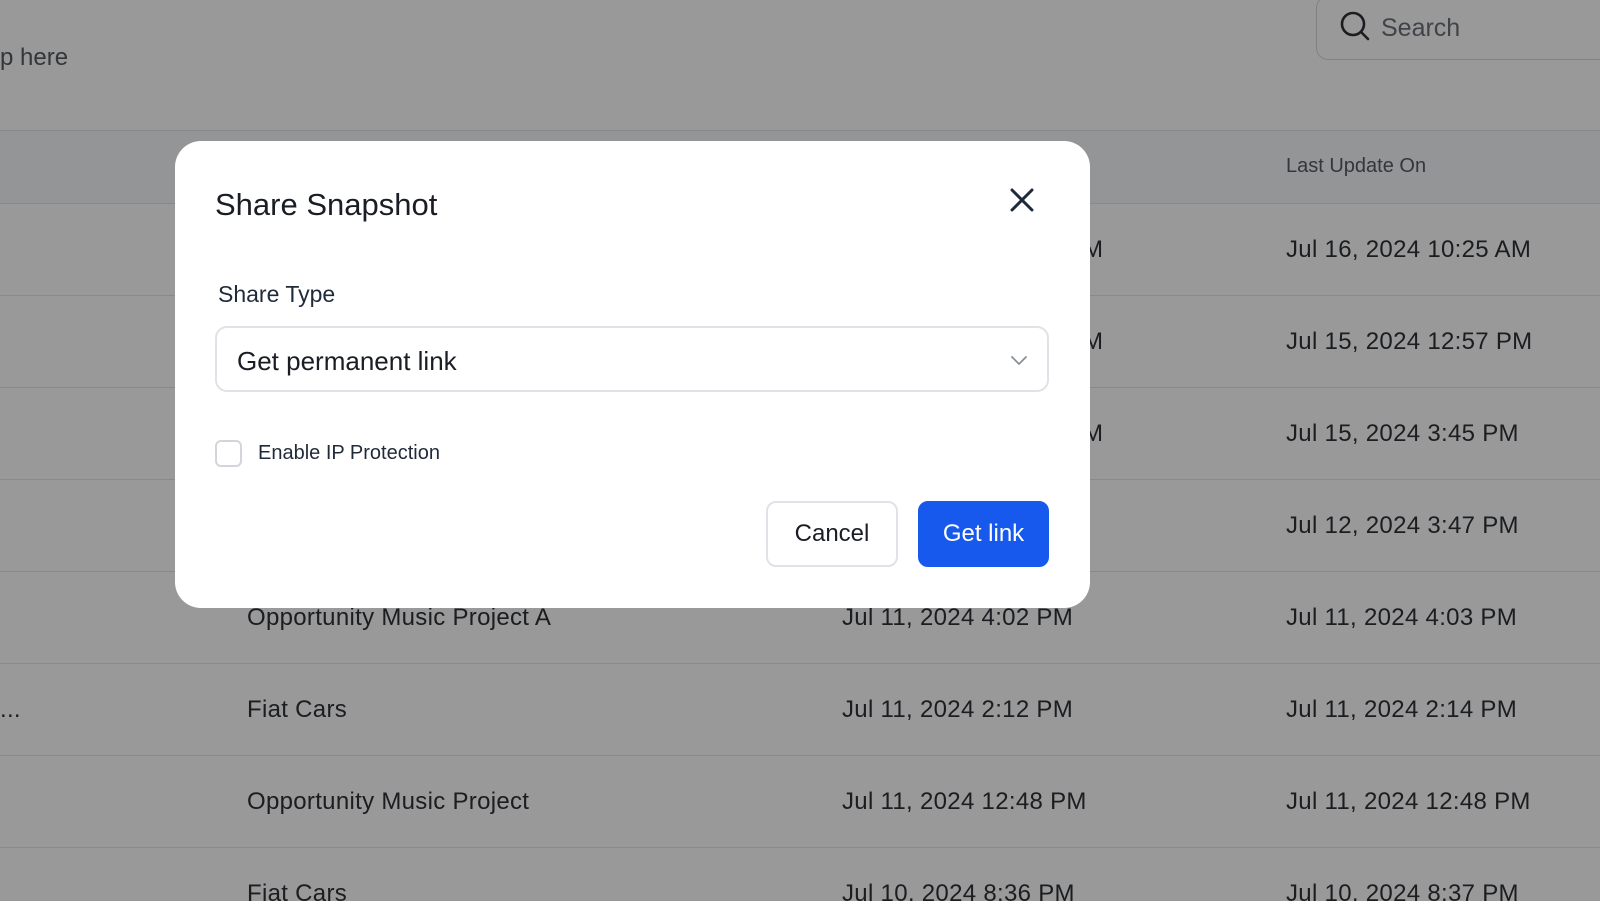 The height and width of the screenshot is (901, 1600). Describe the element at coordinates (228, 453) in the screenshot. I see `ip-protection-checkbox` at that location.